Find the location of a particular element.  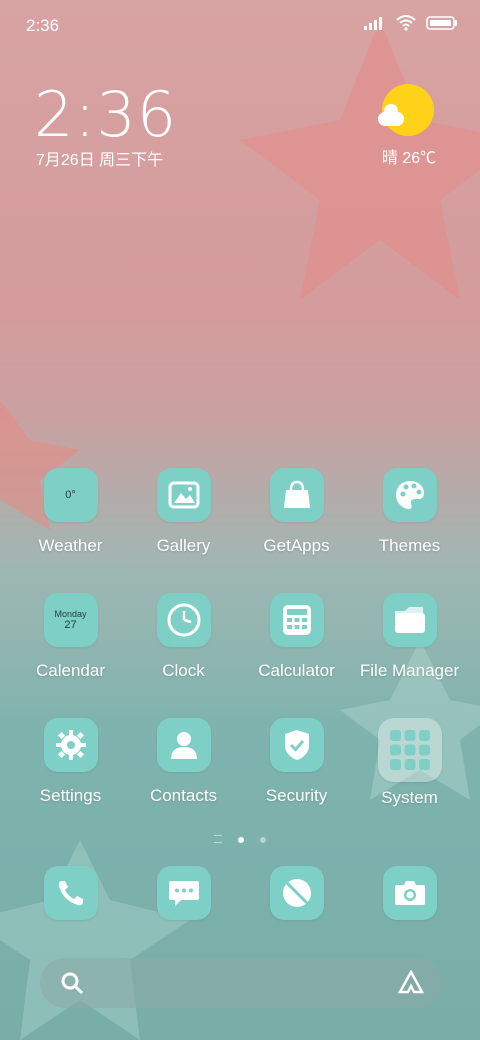

app-label: Themes is located at coordinates (409, 545).